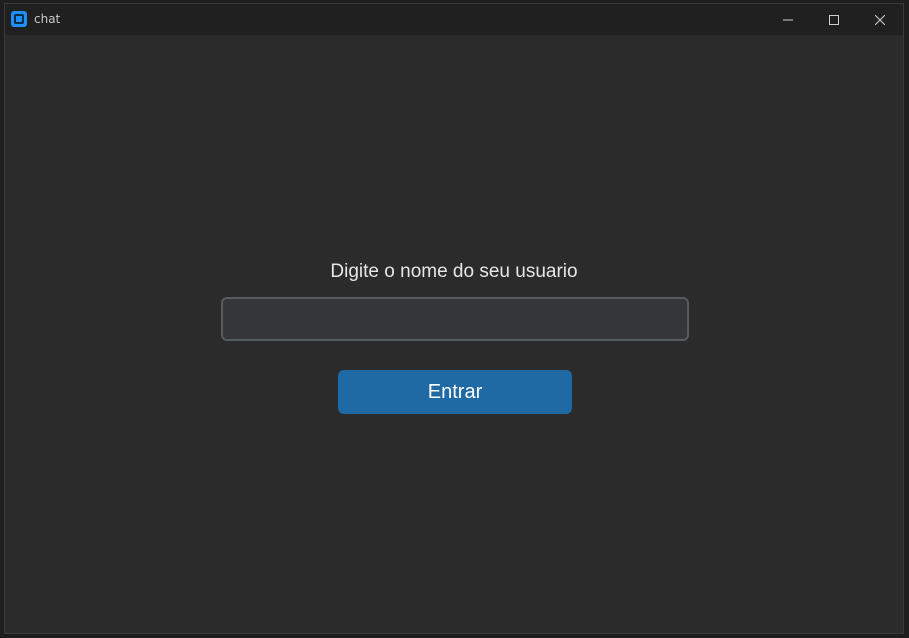 The height and width of the screenshot is (638, 909). I want to click on title-bar: chat, so click(454, 19).